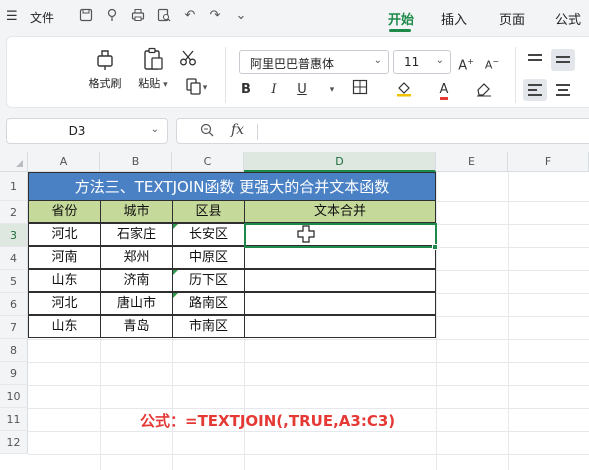  I want to click on column-header-f: F, so click(548, 162).